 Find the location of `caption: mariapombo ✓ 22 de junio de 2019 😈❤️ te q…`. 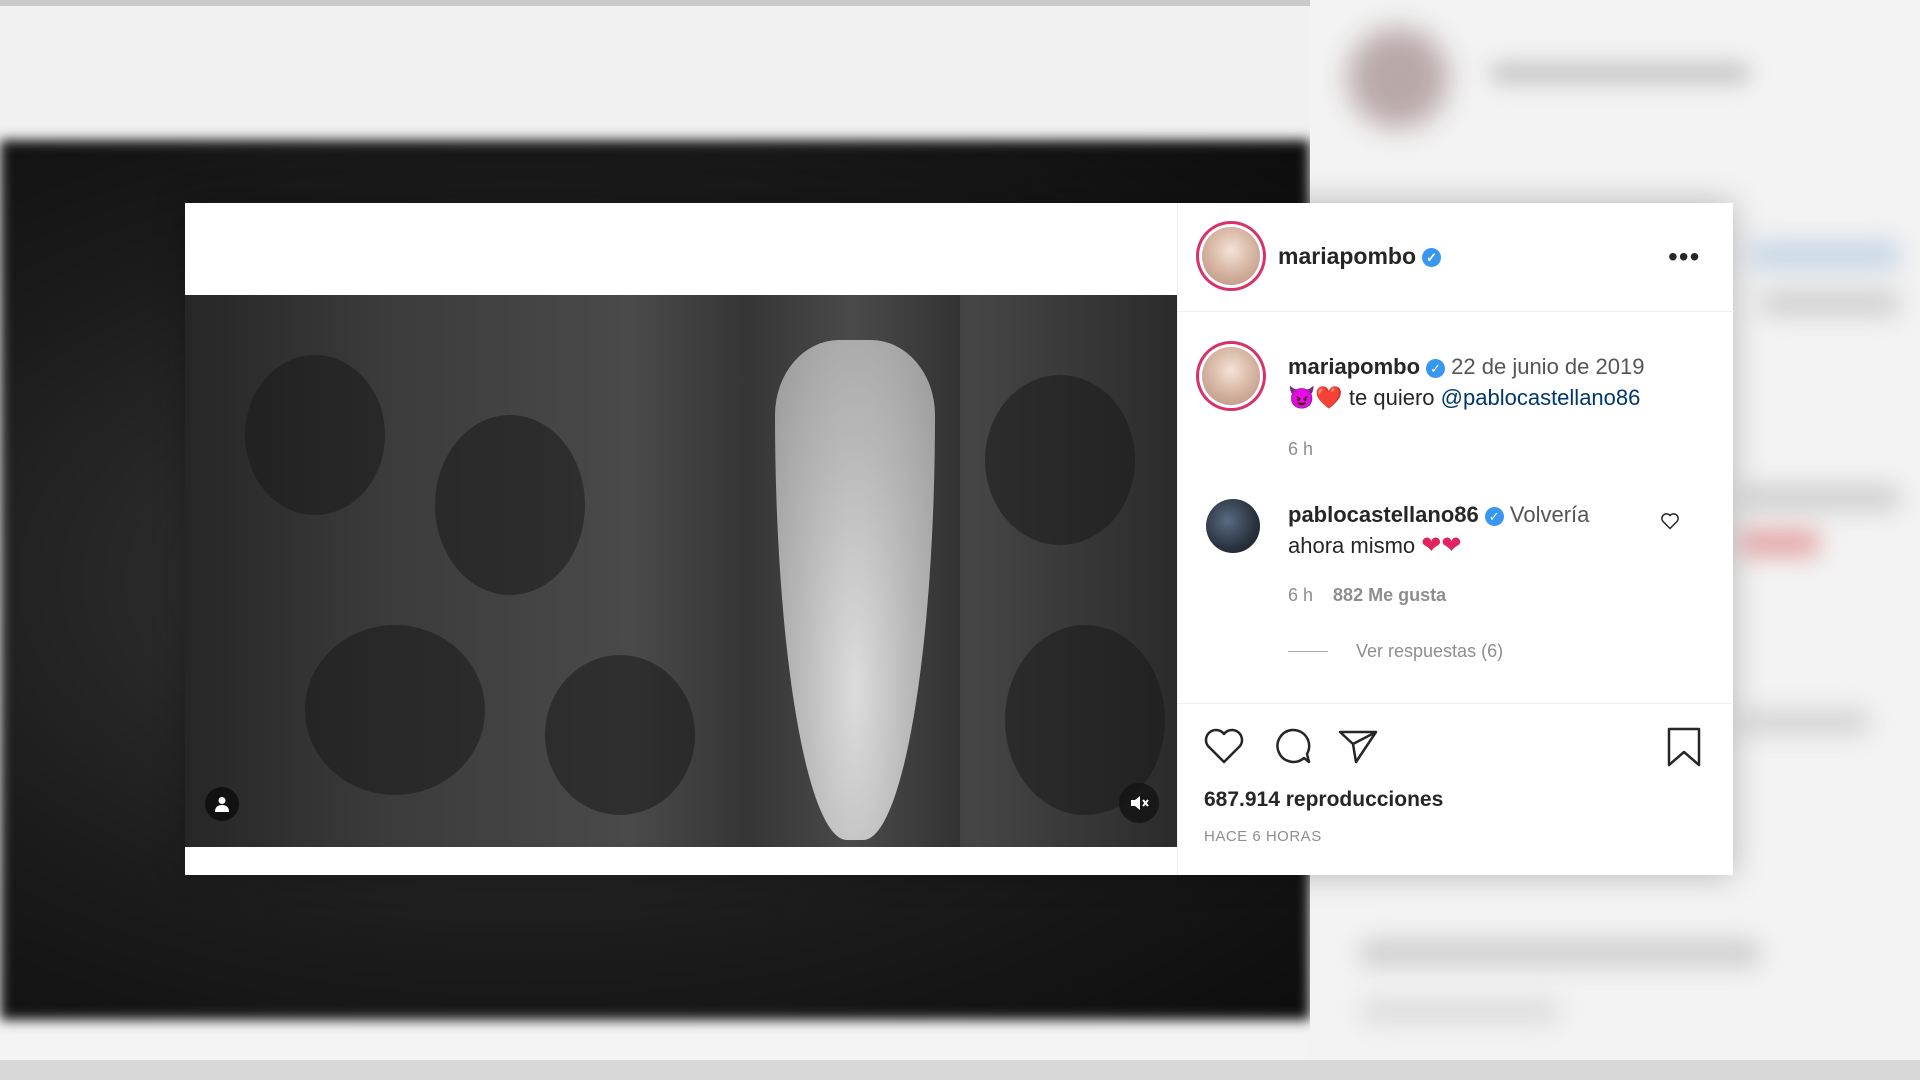

caption: mariapombo ✓ 22 de junio de 2019 😈❤️ te q… is located at coordinates (1466, 382).